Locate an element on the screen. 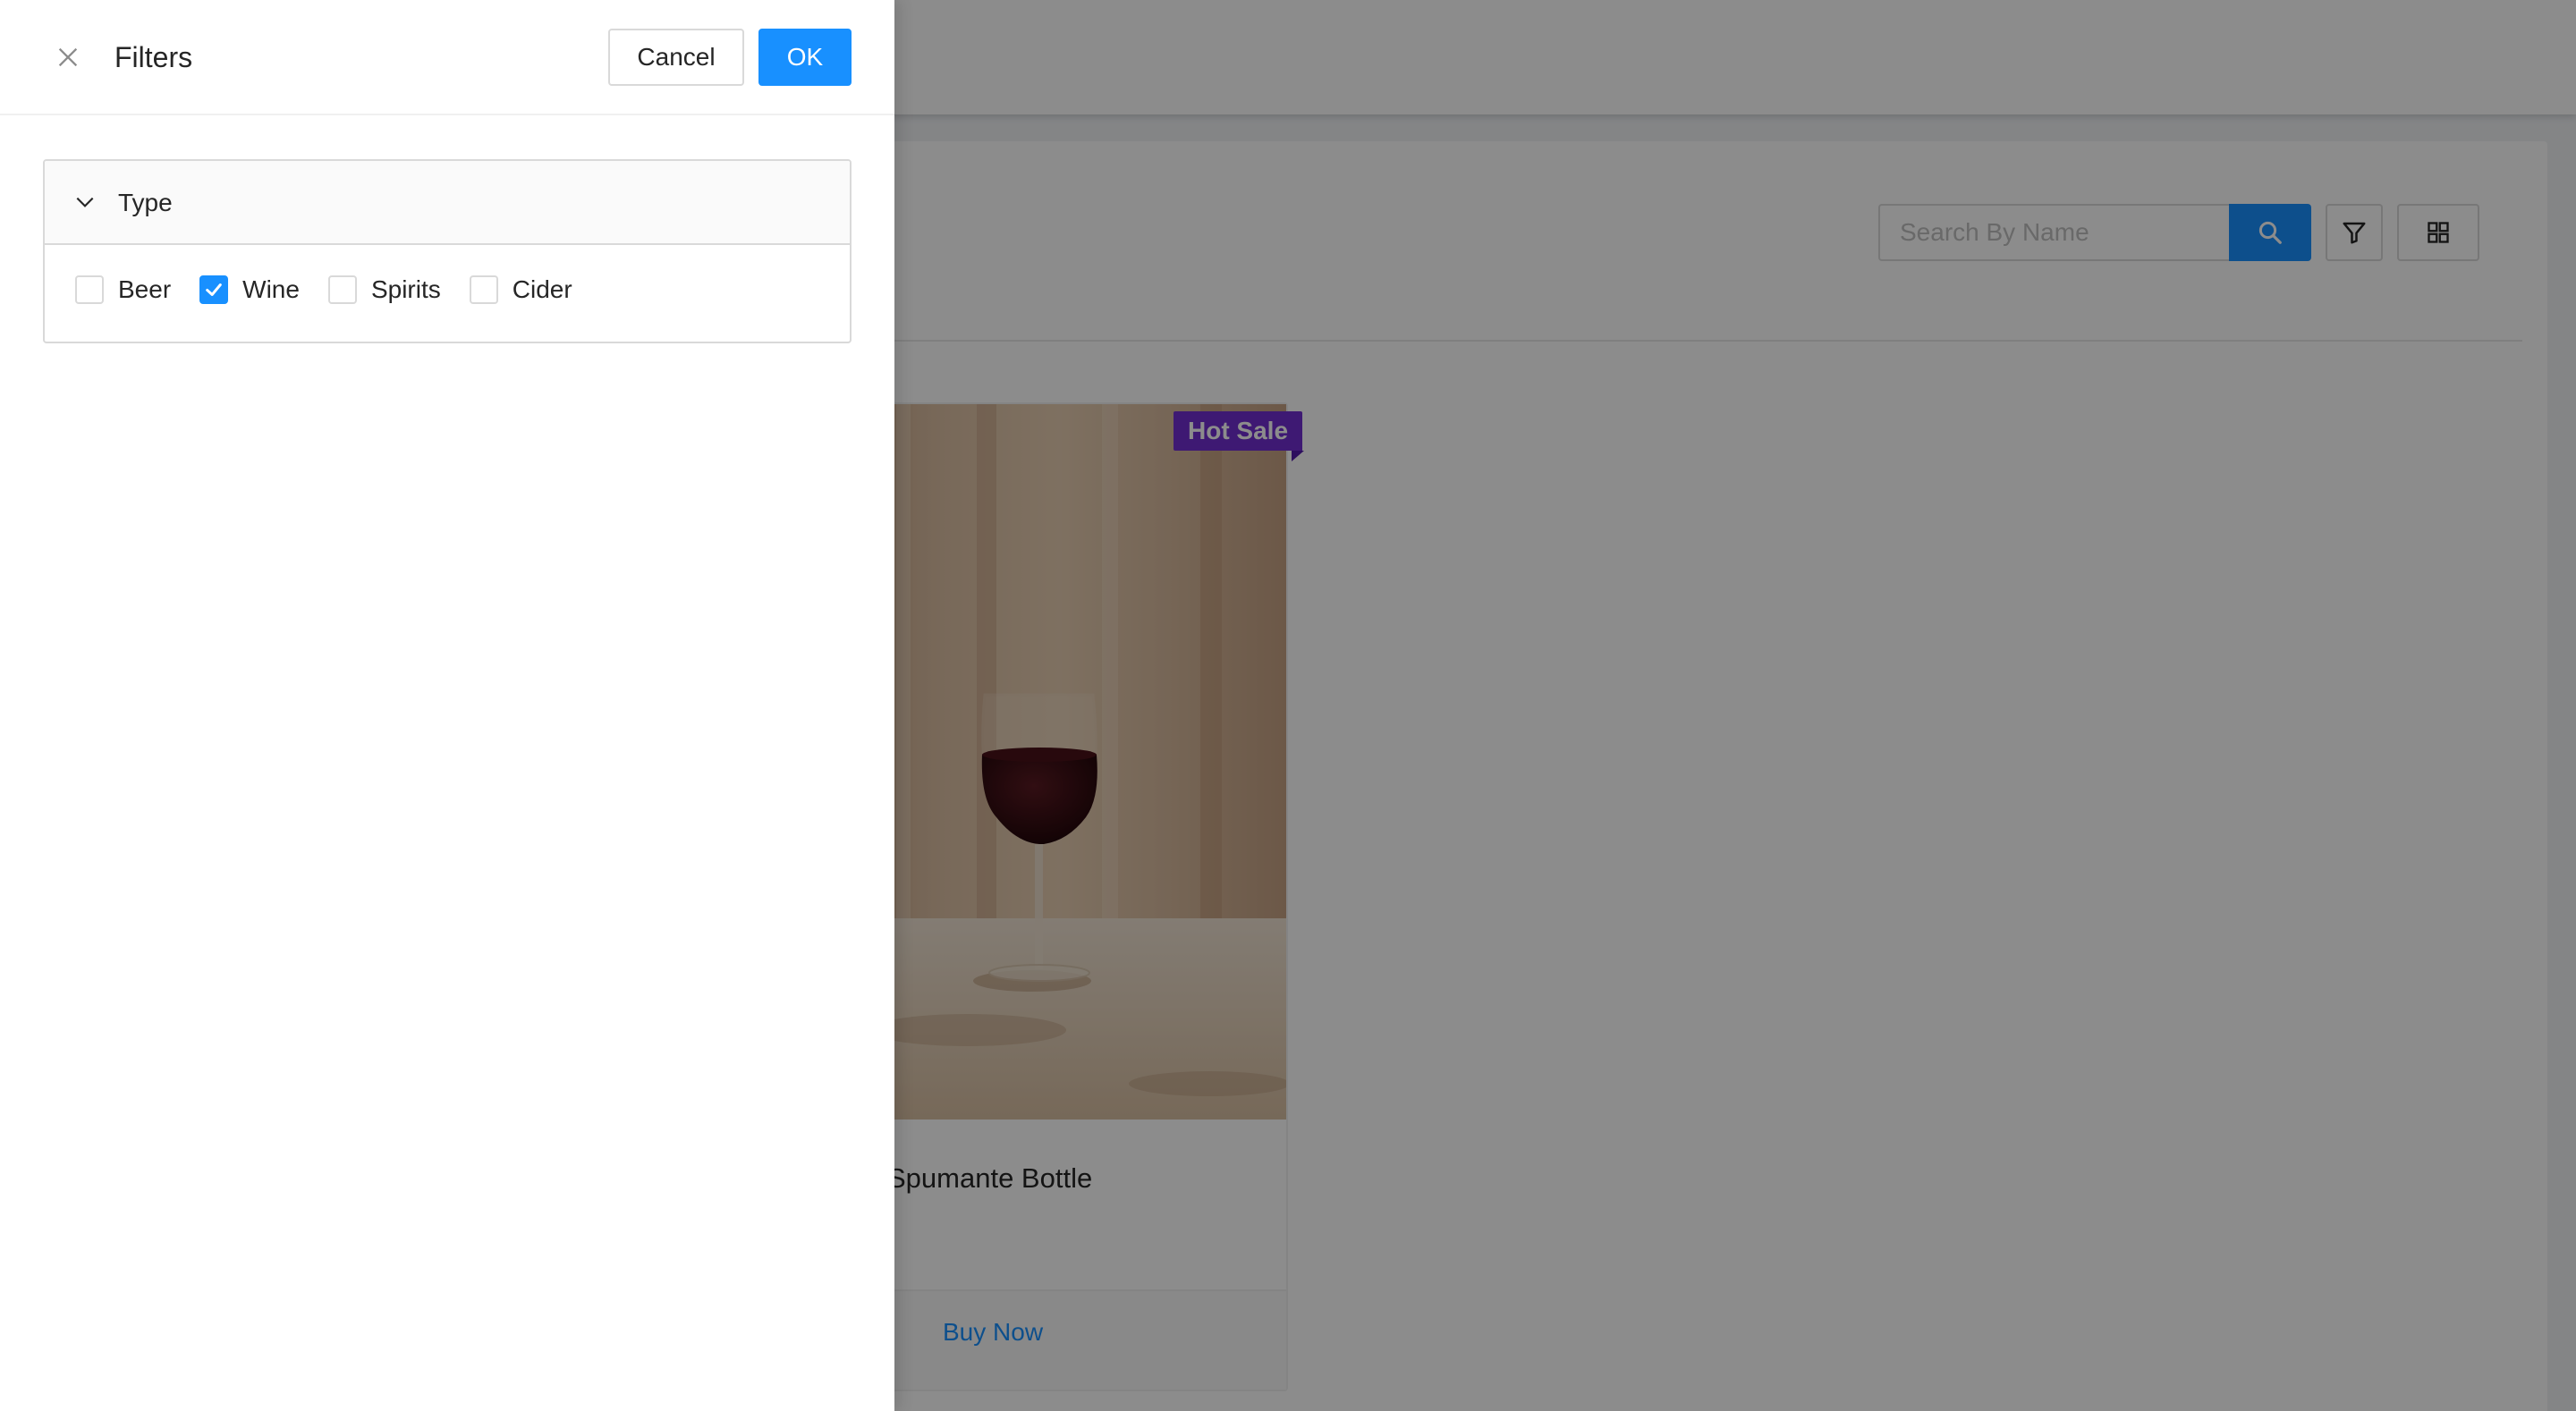 The image size is (2576, 1411). checkmark-icon is located at coordinates (214, 289).